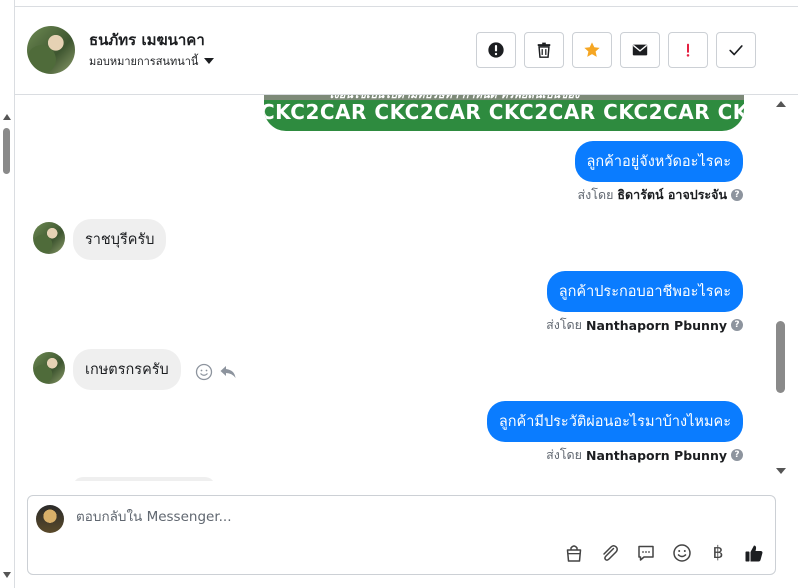 This screenshot has height=588, width=798. I want to click on reply-composer: ฿, so click(401, 535).